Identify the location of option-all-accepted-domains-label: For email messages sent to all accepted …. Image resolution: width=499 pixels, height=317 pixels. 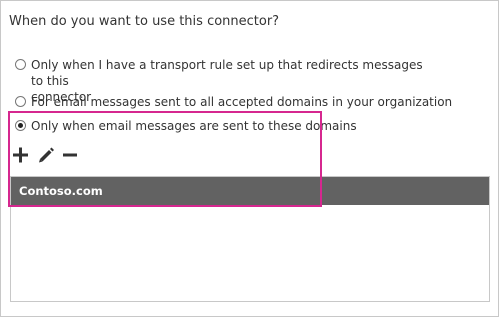
(242, 102).